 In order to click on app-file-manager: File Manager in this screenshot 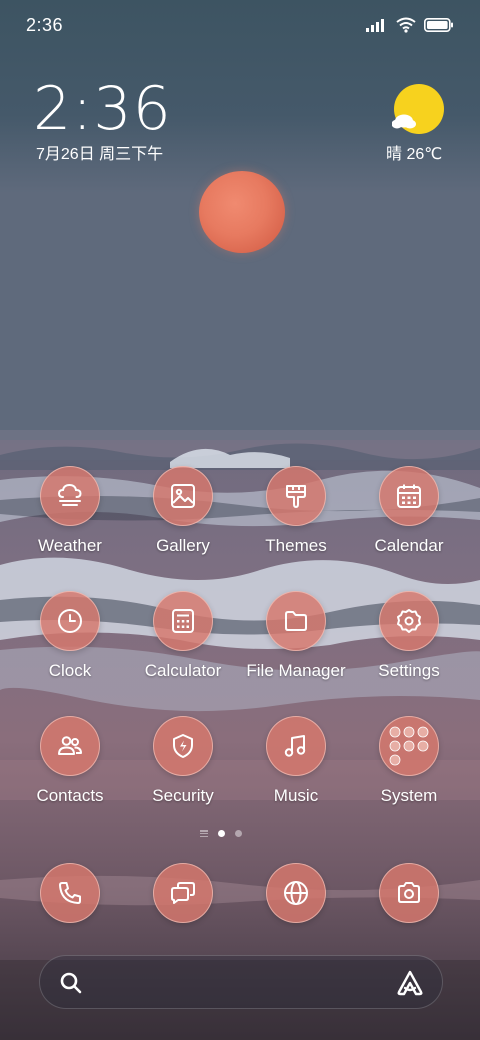, I will do `click(296, 636)`.